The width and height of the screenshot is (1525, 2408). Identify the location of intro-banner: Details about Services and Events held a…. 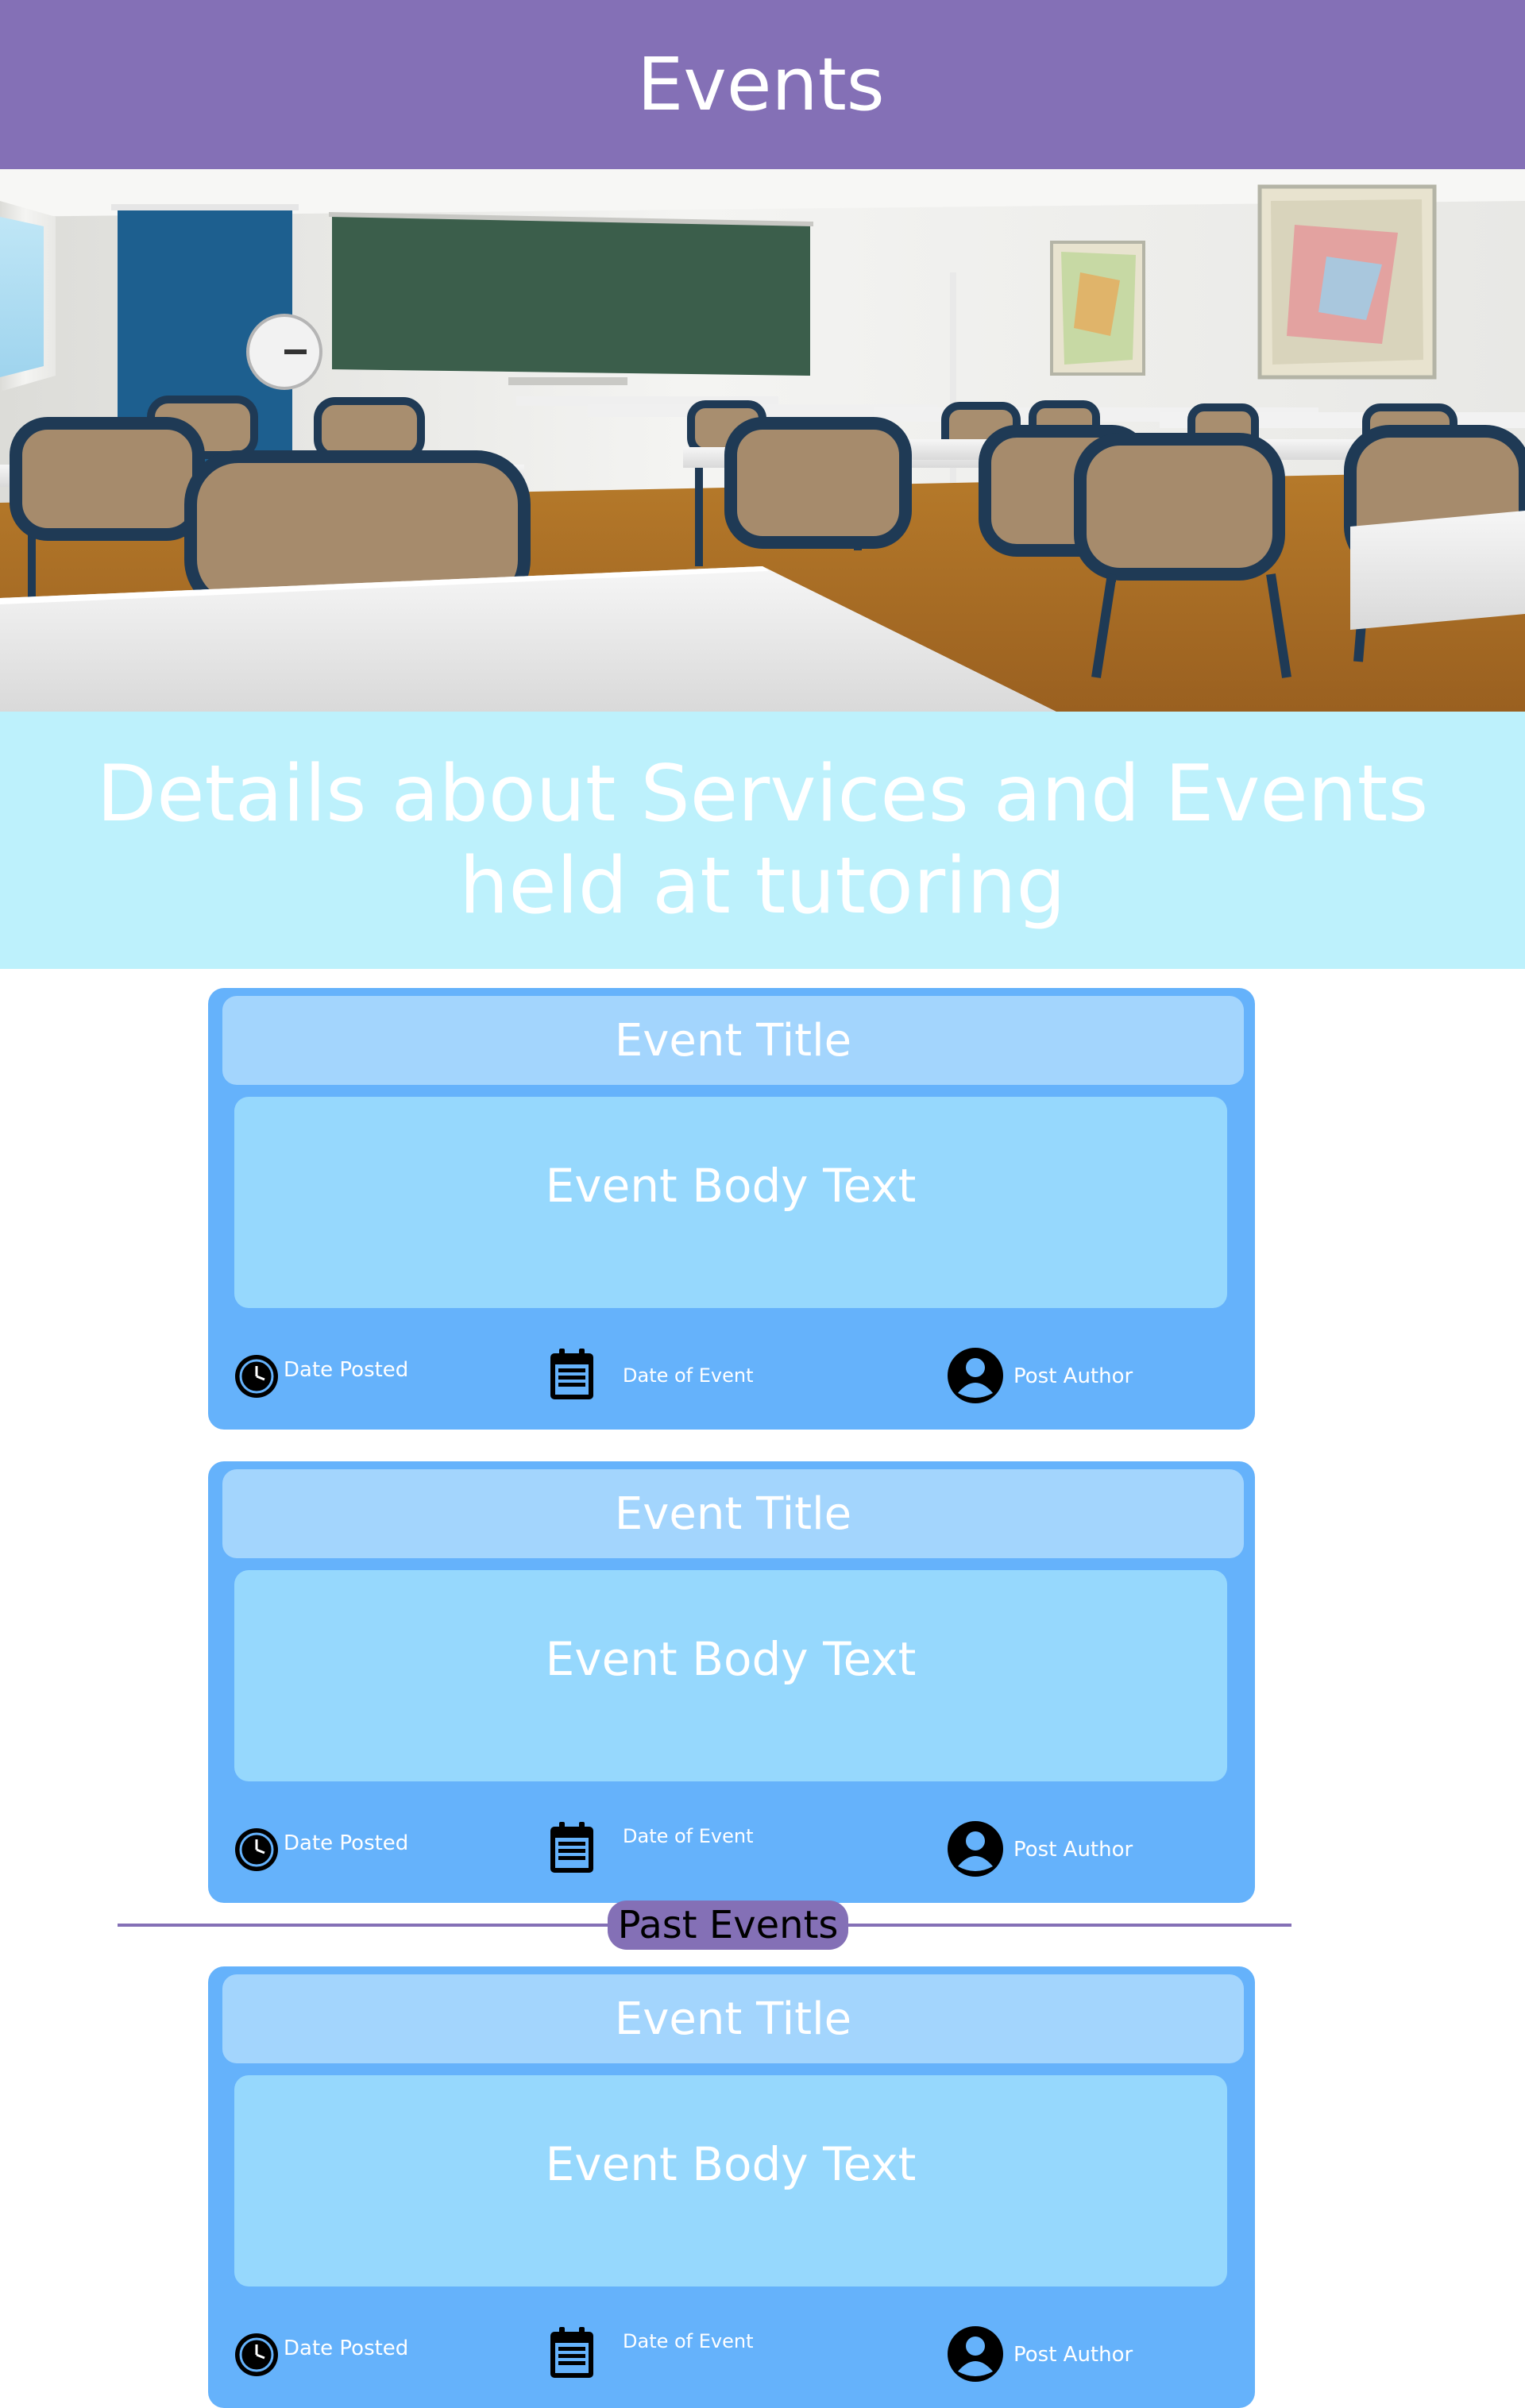
(763, 840).